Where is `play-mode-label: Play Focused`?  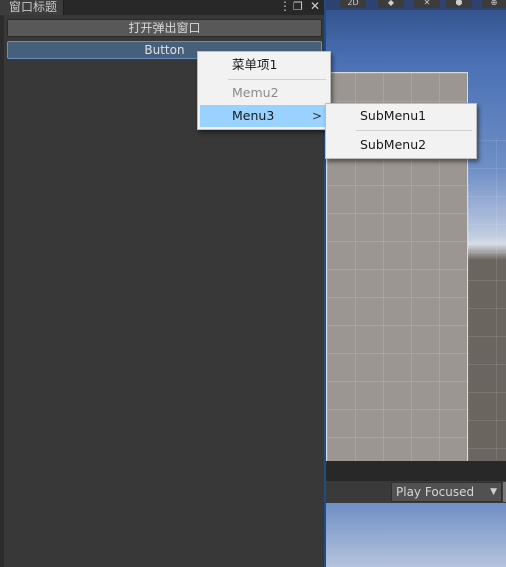
play-mode-label: Play Focused is located at coordinates (435, 492).